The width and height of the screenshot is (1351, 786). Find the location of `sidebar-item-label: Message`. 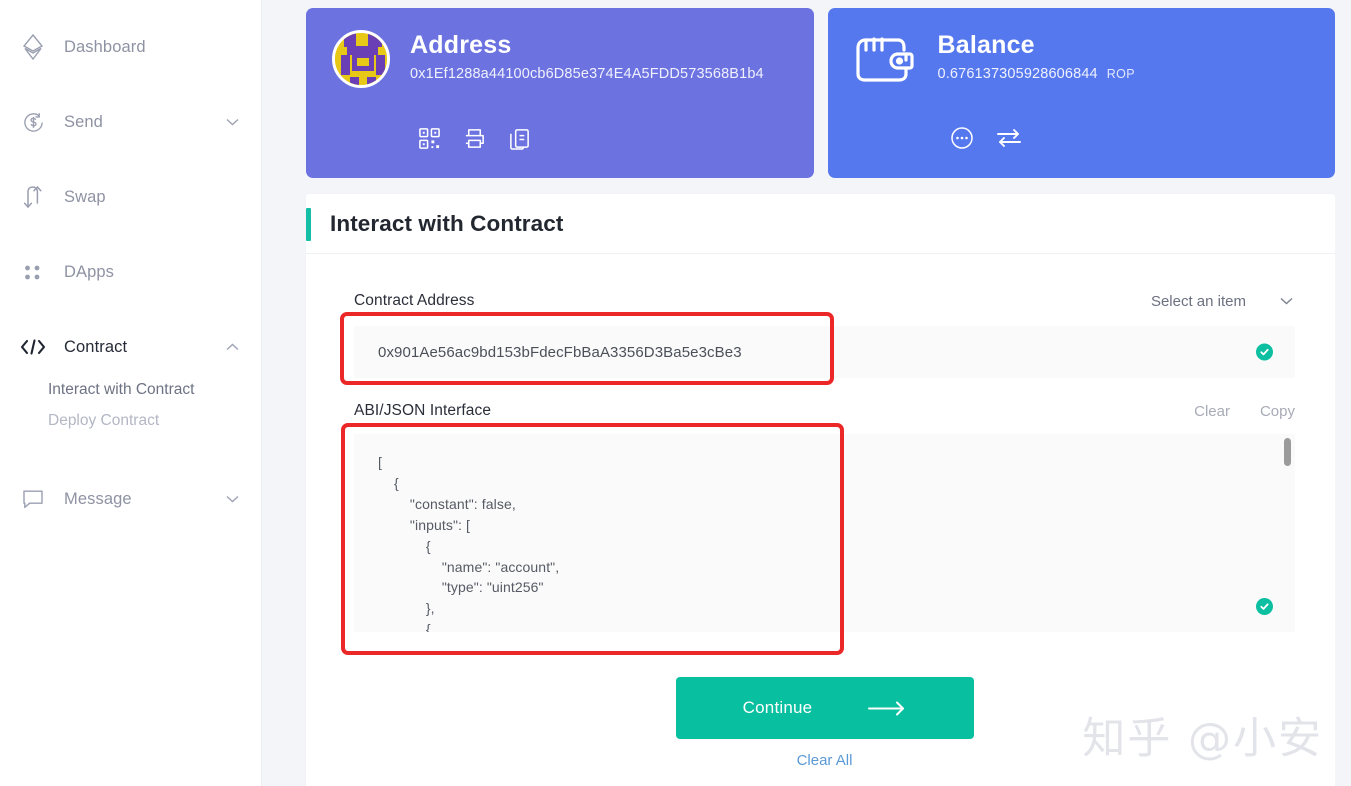

sidebar-item-label: Message is located at coordinates (98, 498).